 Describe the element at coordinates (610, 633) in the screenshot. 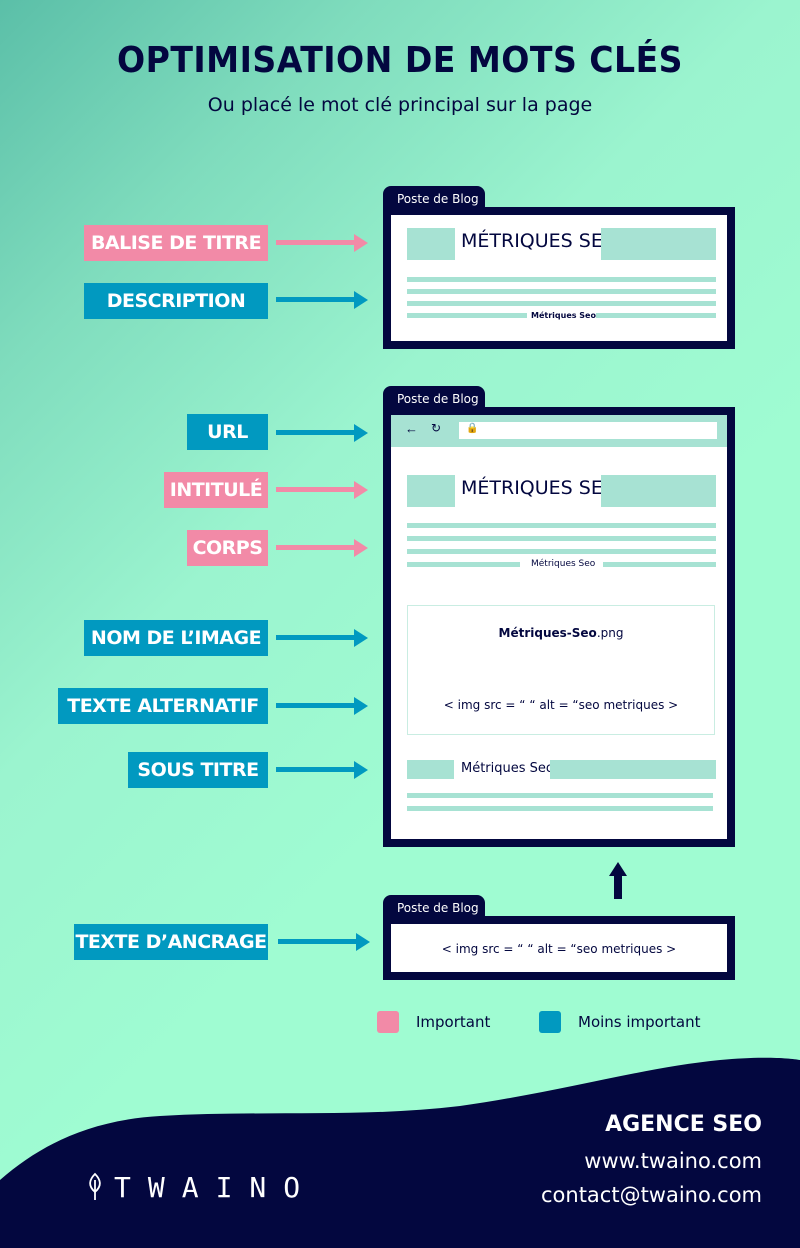

I see `image-filename-ext: .png` at that location.